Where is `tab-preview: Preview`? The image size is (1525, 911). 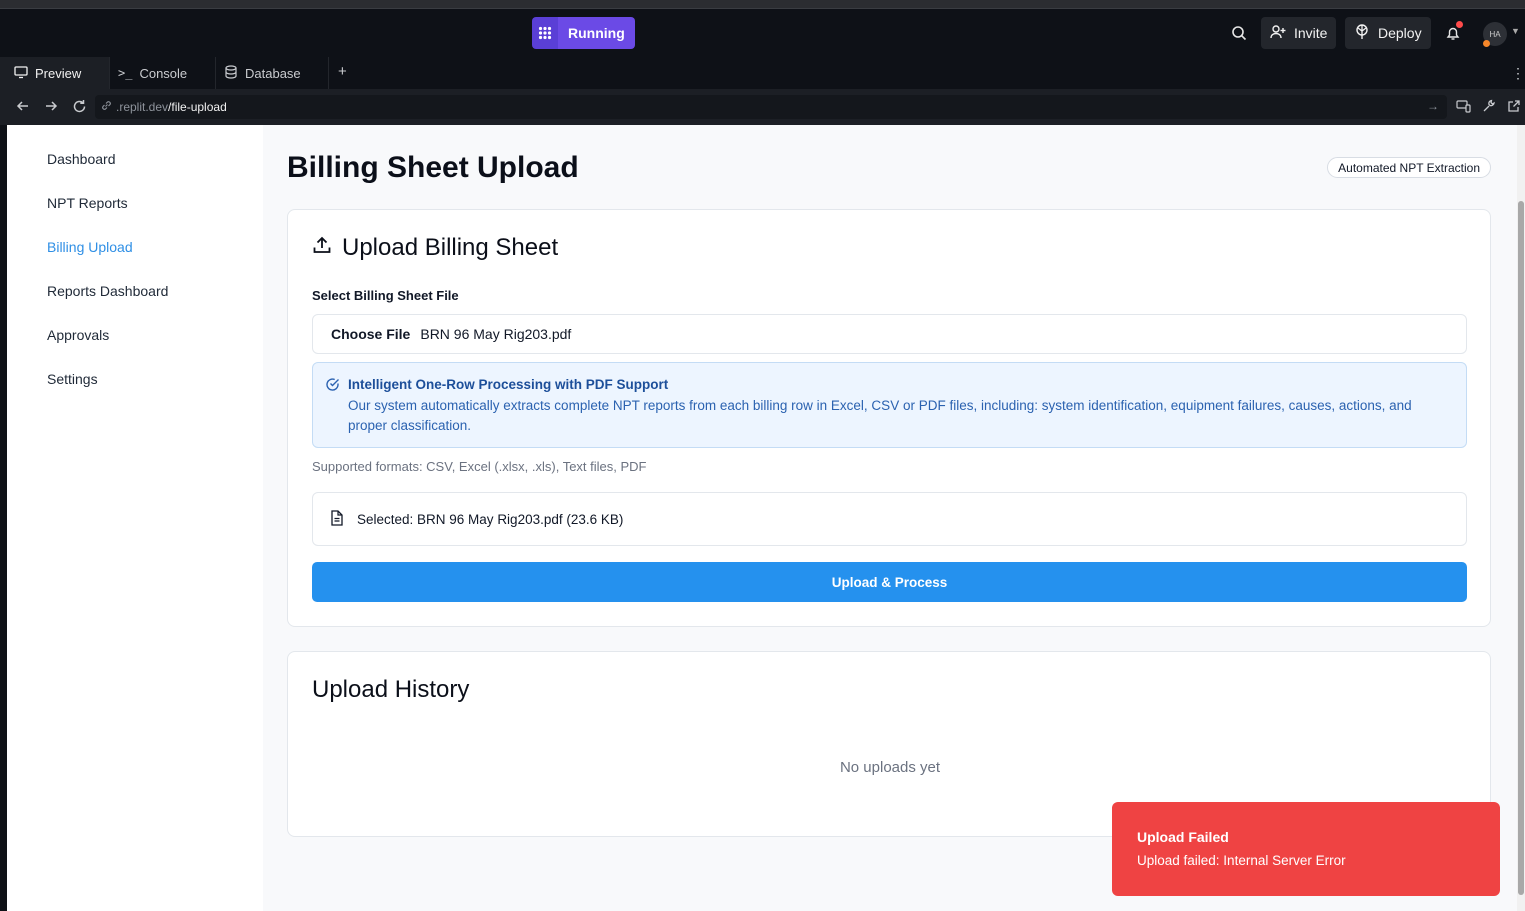
tab-preview: Preview is located at coordinates (55, 73).